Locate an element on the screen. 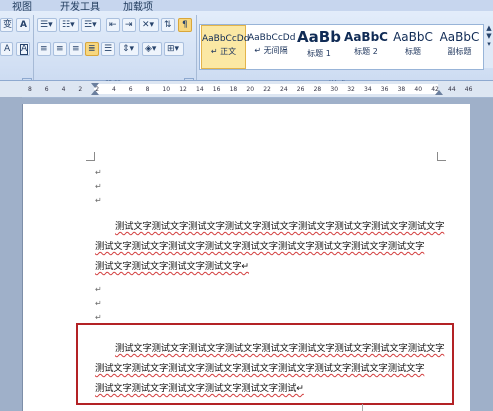 Image resolution: width=493 pixels, height=411 pixels. style-title: AaBbC 标题 is located at coordinates (413, 47).